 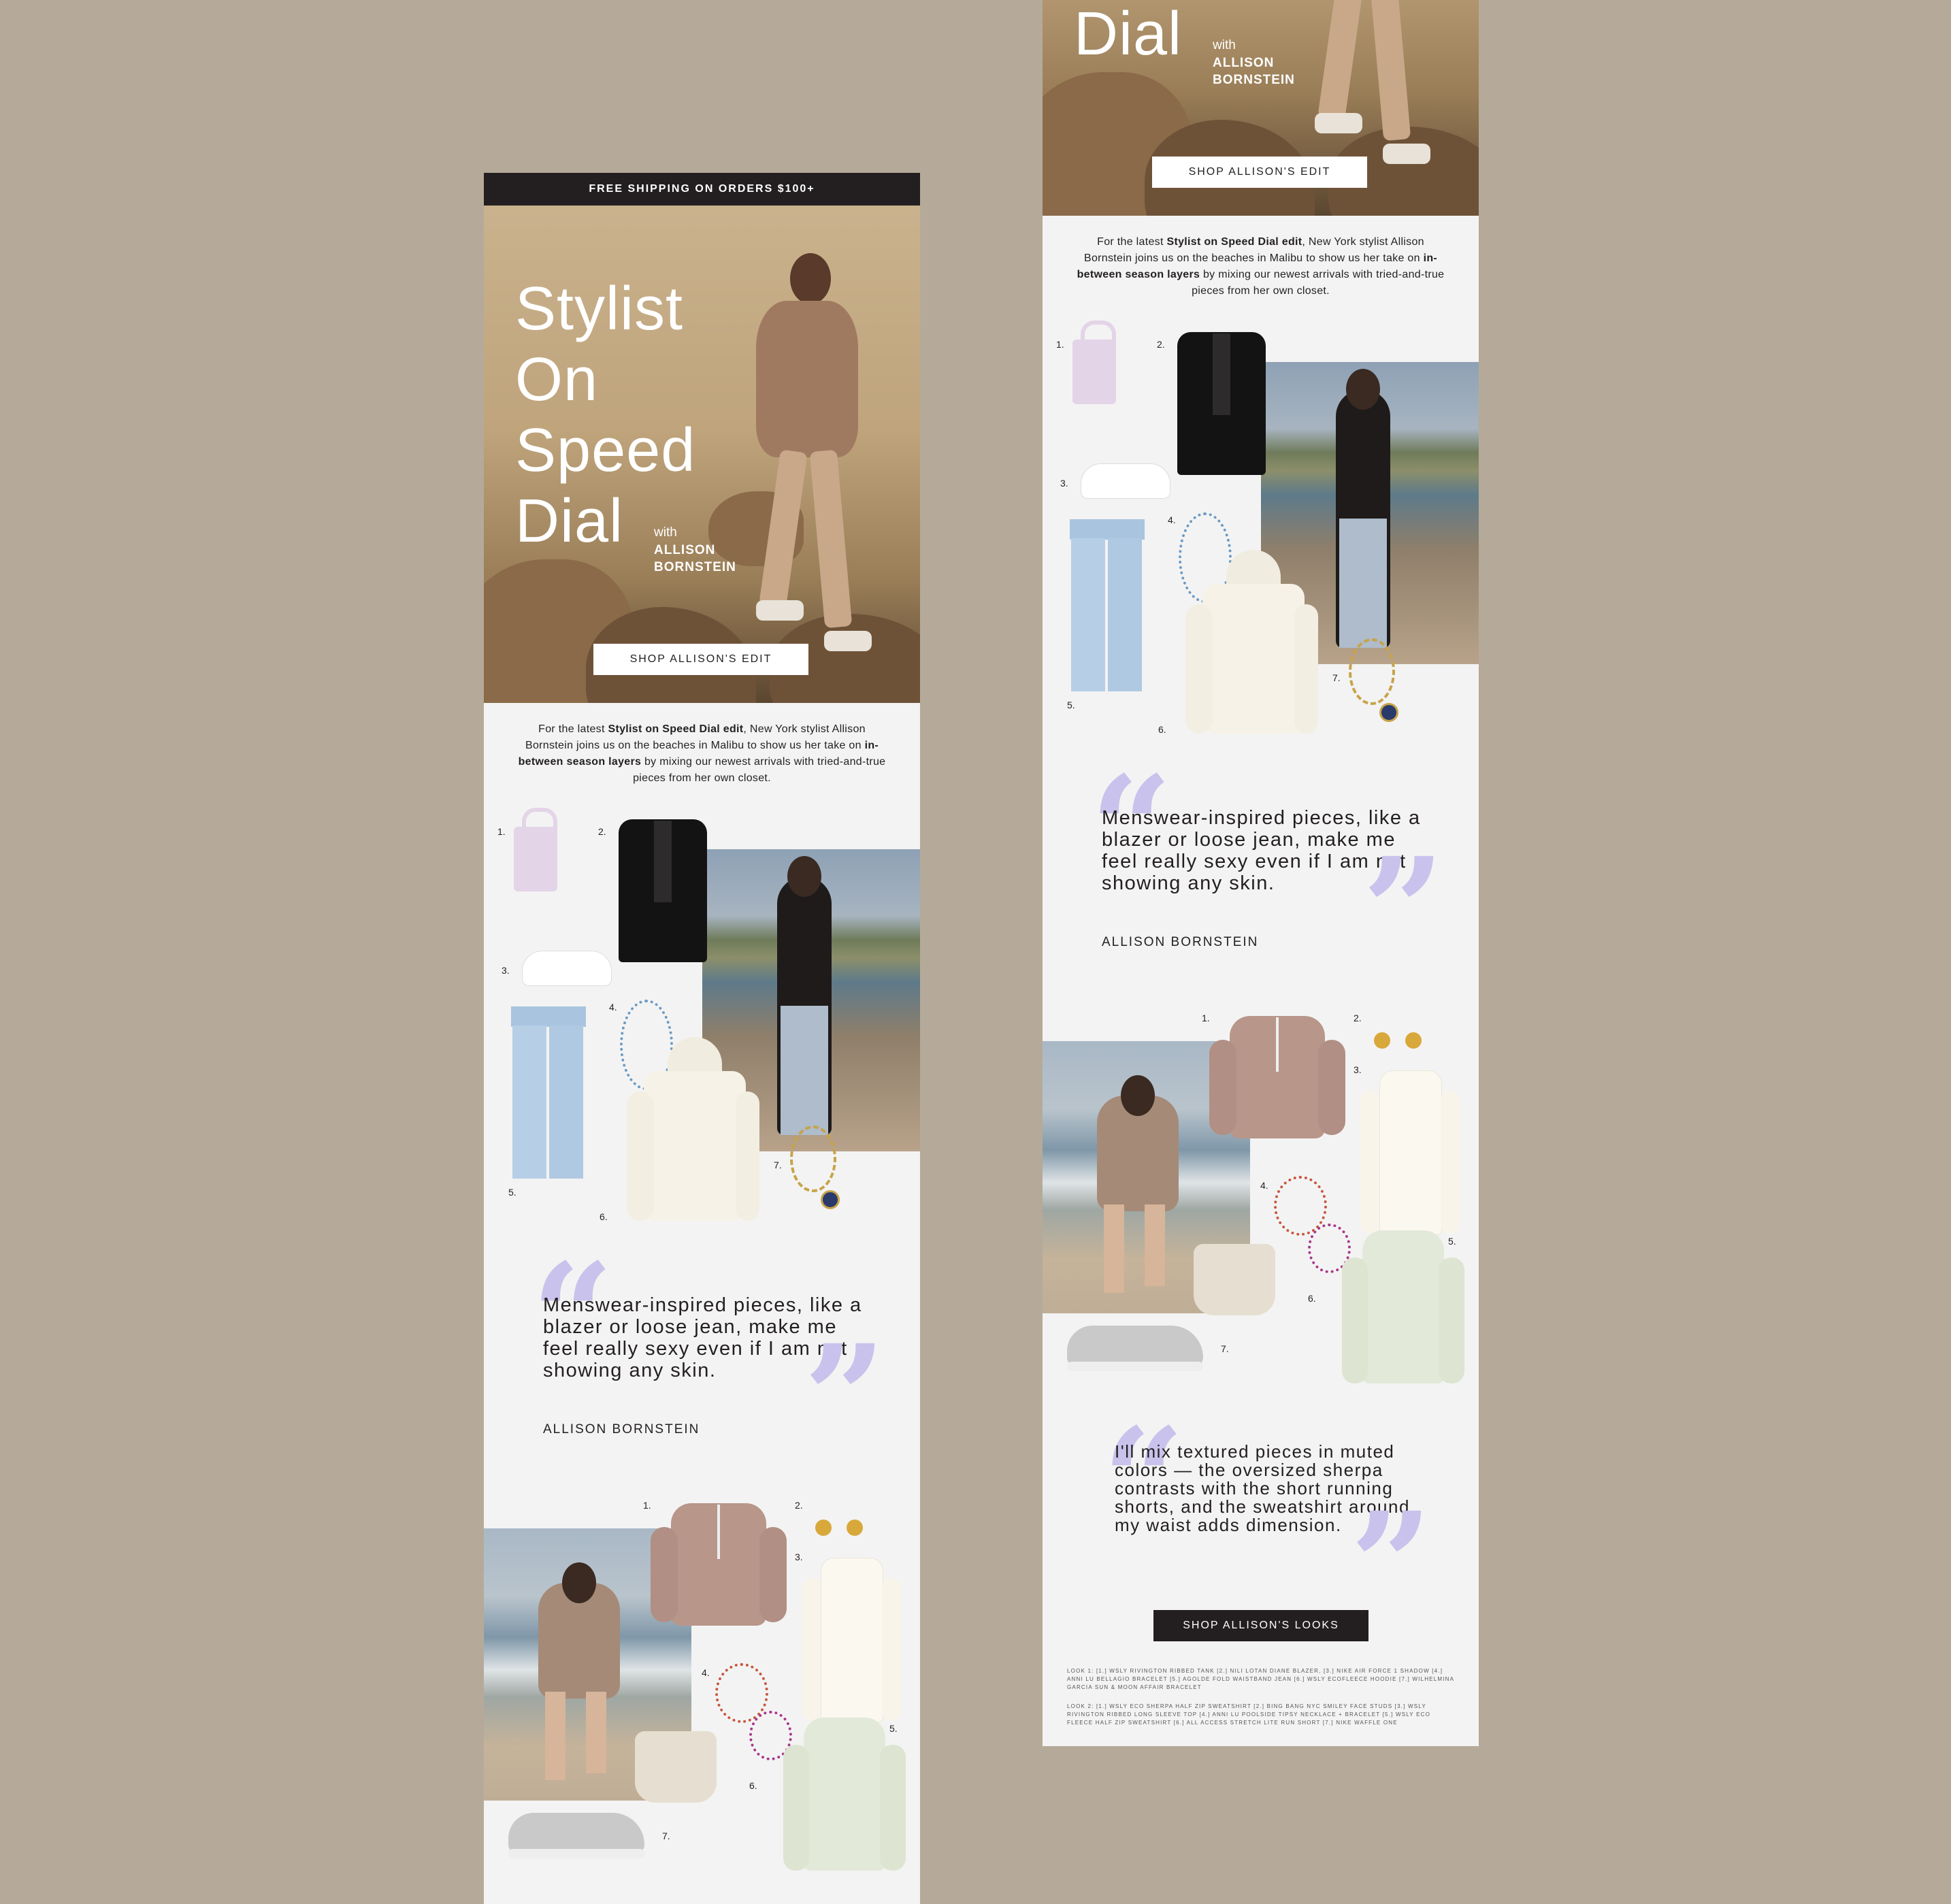 What do you see at coordinates (605, 415) in the screenshot?
I see `hero-title: Stylist On Speed Dial` at bounding box center [605, 415].